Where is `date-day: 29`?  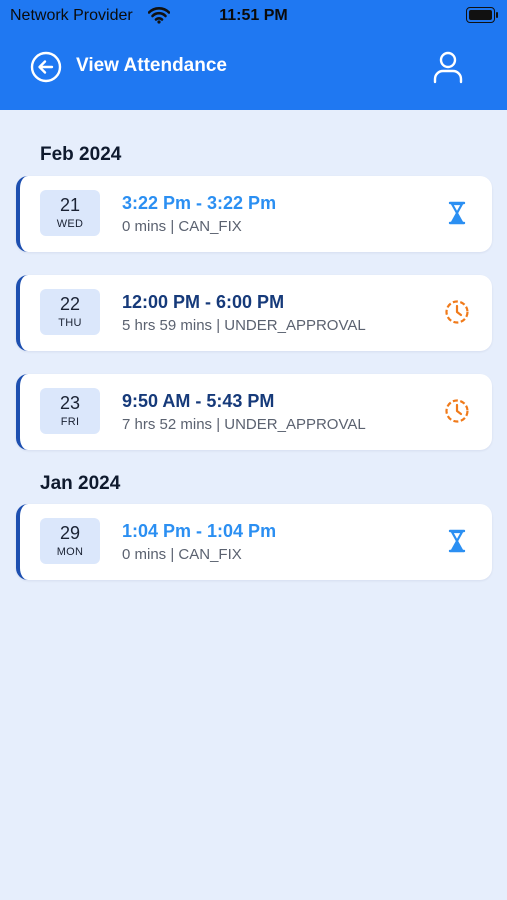 date-day: 29 is located at coordinates (70, 533).